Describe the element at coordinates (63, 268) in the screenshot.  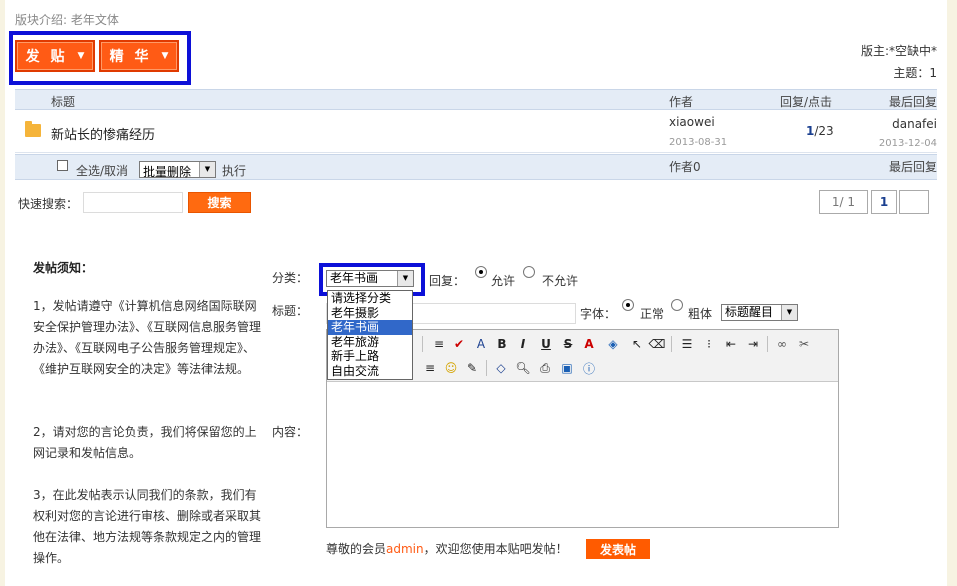
I see `notice-heading: 发帖须知：` at that location.